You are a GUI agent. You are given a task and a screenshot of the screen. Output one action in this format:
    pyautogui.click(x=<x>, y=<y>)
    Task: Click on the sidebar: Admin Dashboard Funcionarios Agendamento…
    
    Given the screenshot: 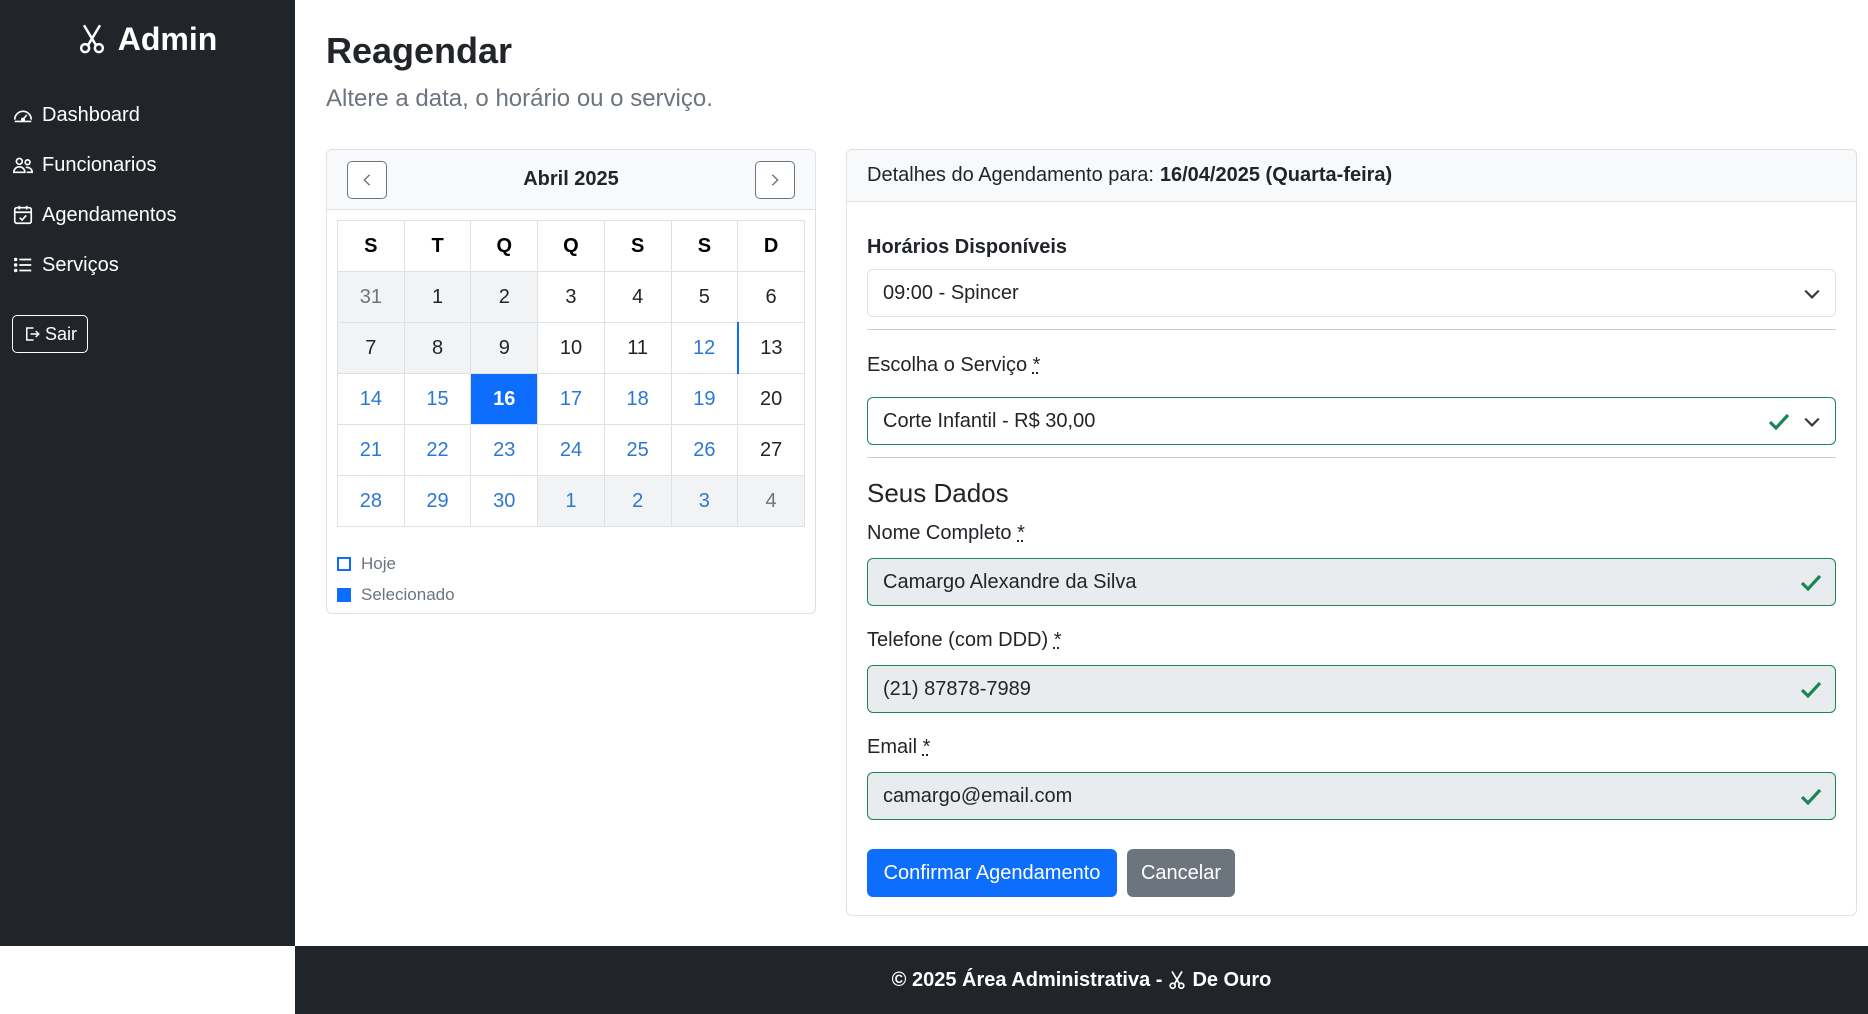 What is the action you would take?
    pyautogui.click(x=147, y=473)
    